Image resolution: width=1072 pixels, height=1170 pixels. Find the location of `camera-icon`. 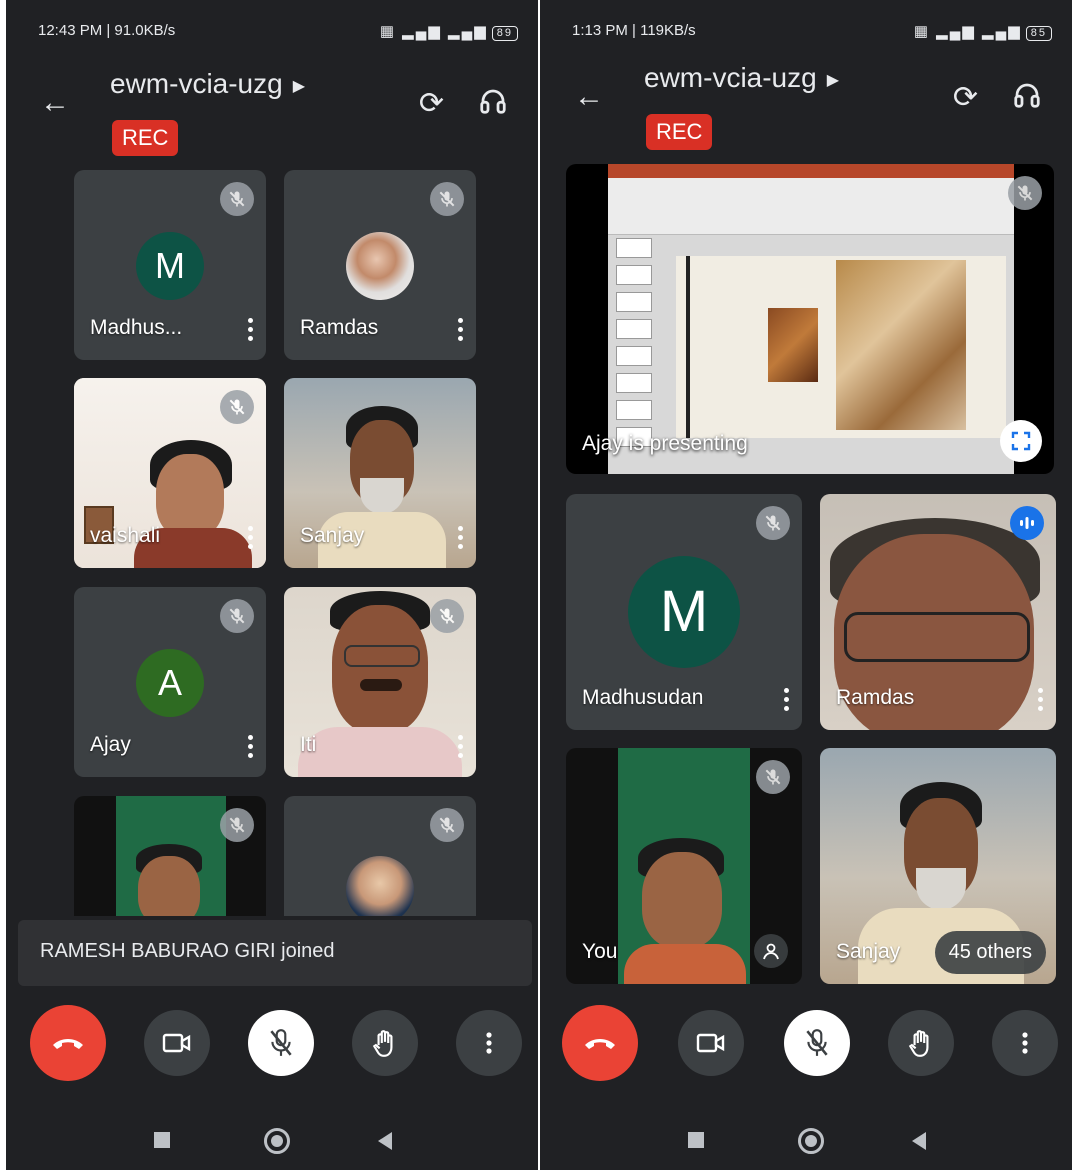

camera-icon is located at coordinates (710, 1043).